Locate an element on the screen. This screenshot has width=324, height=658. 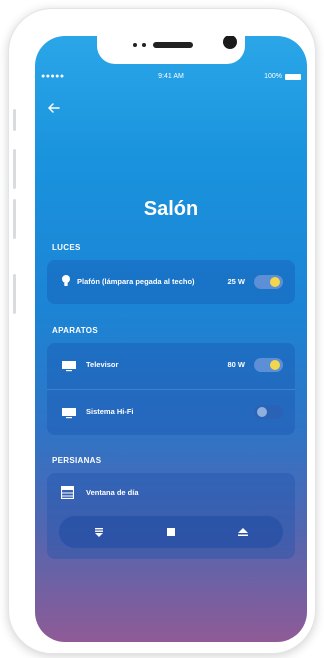
eject-up-icon is located at coordinates (243, 532).